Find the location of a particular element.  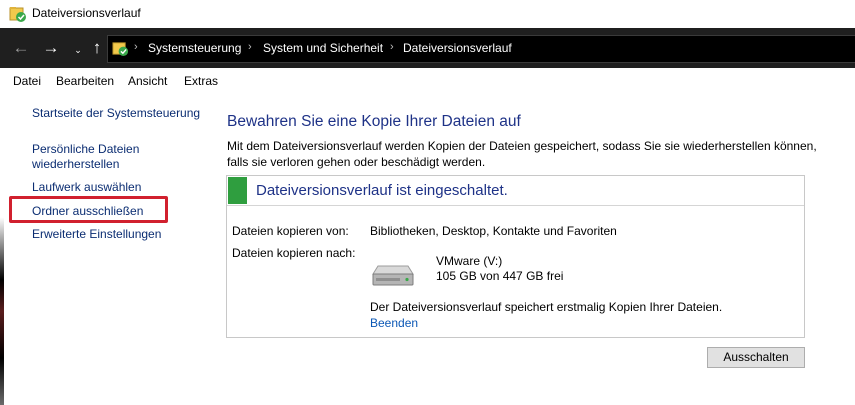

link-restore-line1: Persönliche Dateien is located at coordinates (85, 149).